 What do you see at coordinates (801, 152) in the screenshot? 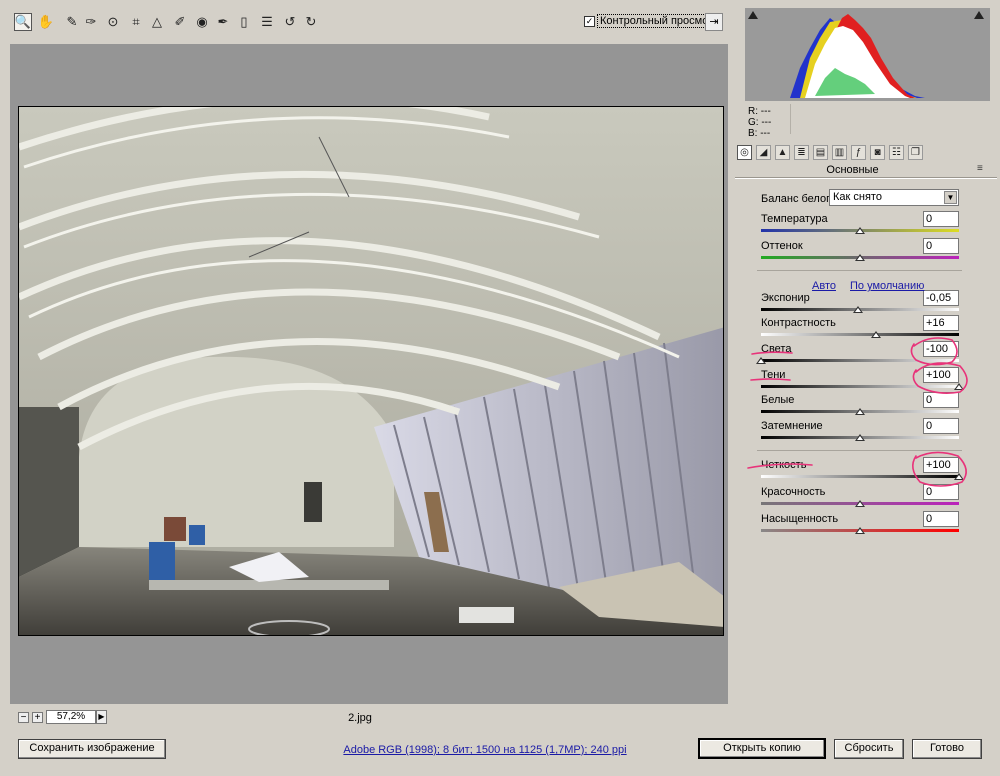
I see `tab-hsl-icon: ≣` at bounding box center [801, 152].